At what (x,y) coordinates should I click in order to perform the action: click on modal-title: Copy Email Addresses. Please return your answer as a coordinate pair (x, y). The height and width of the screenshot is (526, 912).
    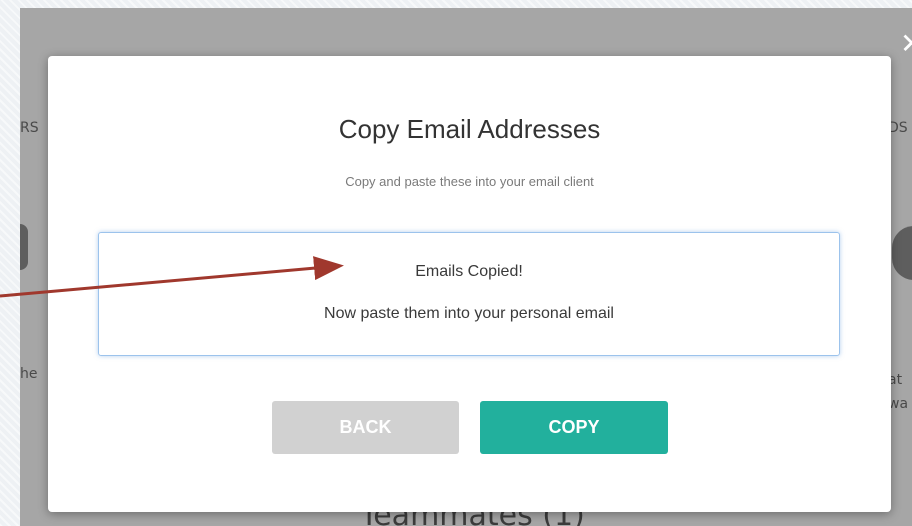
    Looking at the image, I should click on (469, 129).